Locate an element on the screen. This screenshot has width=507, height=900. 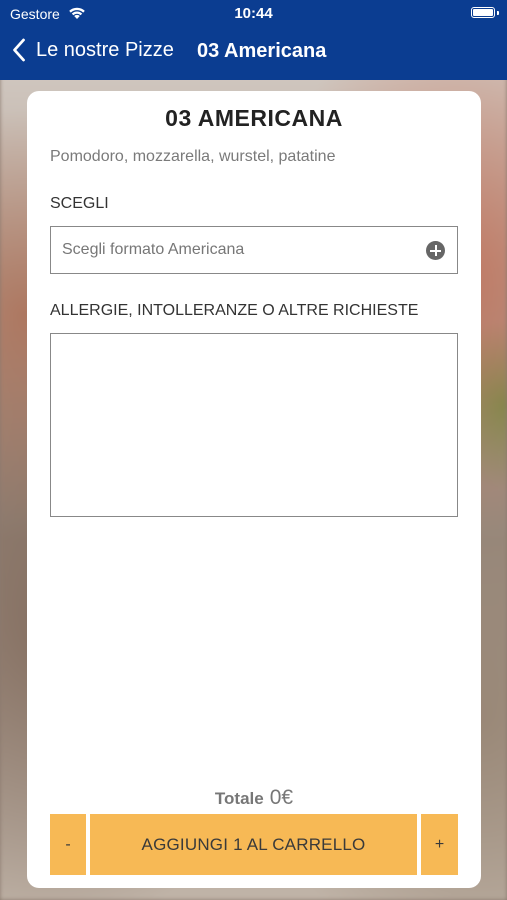
nav-title: 03 Americana is located at coordinates (262, 51).